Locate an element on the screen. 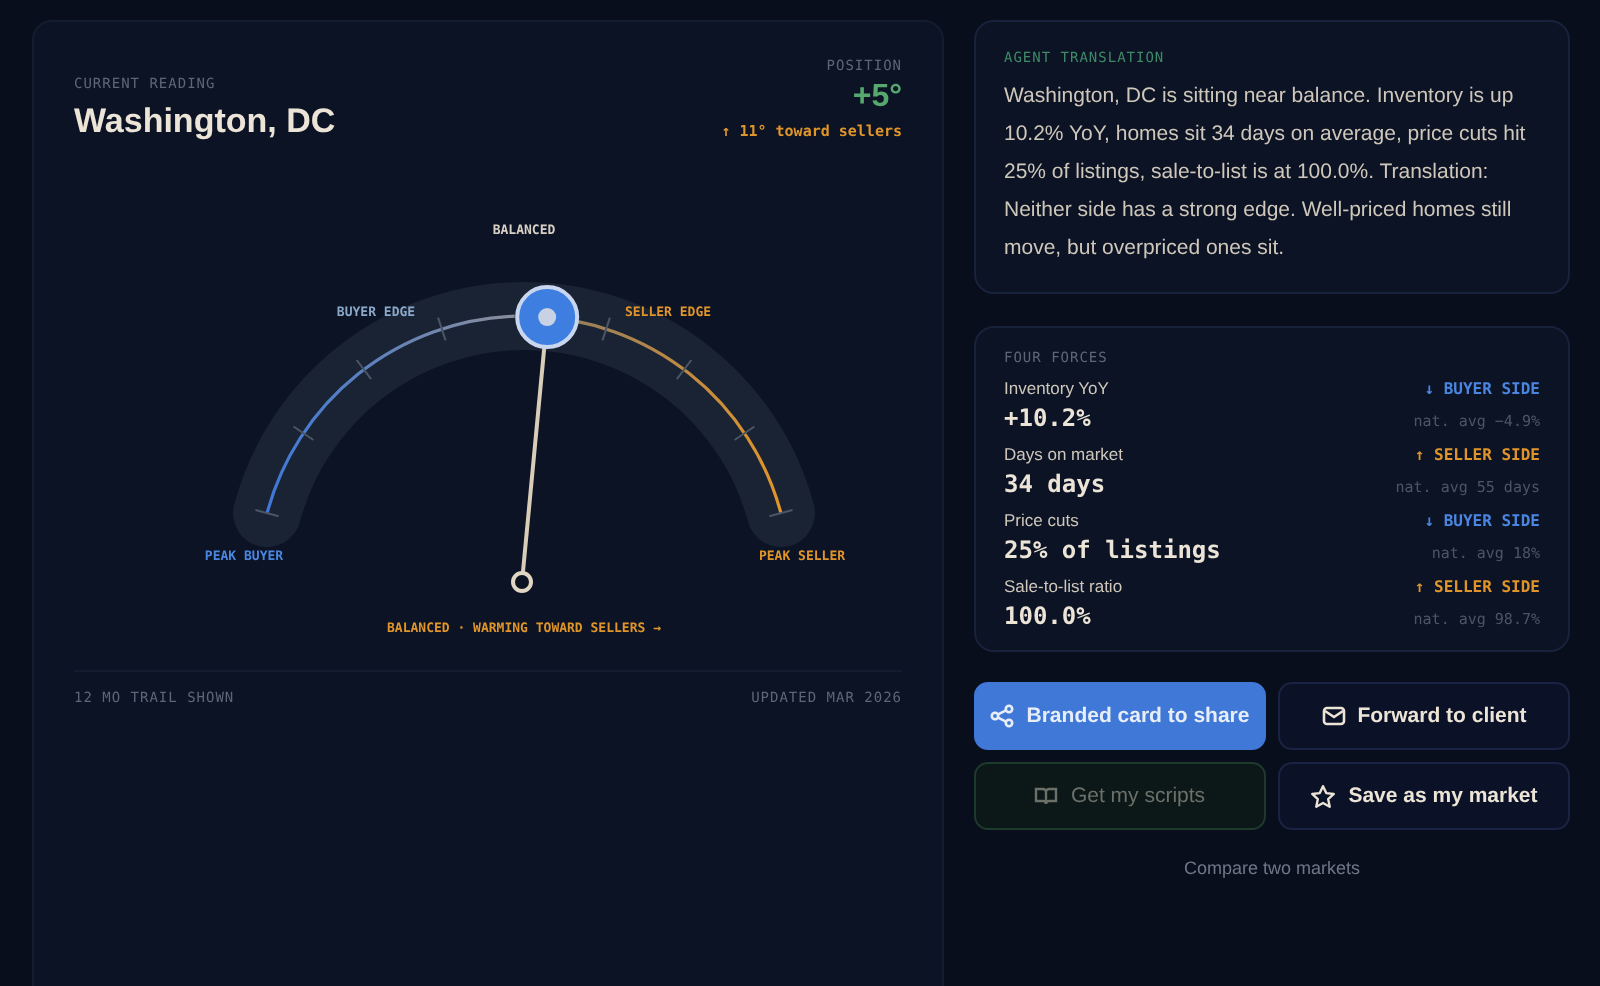  force-name: Inventory YoY is located at coordinates (1056, 388).